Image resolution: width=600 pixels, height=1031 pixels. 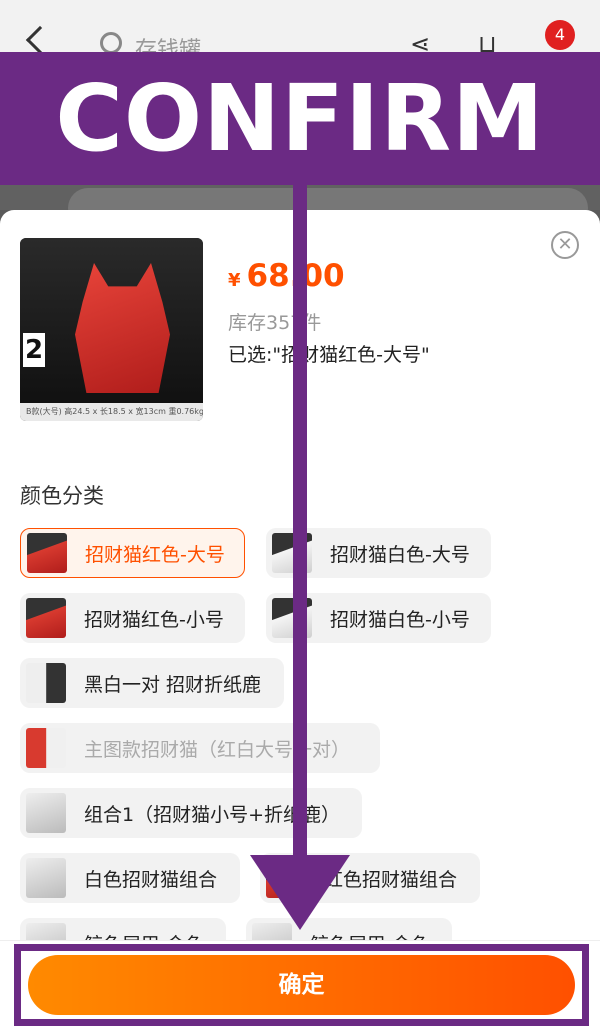 What do you see at coordinates (300, 892) in the screenshot?
I see `annotation-arrow-head-icon` at bounding box center [300, 892].